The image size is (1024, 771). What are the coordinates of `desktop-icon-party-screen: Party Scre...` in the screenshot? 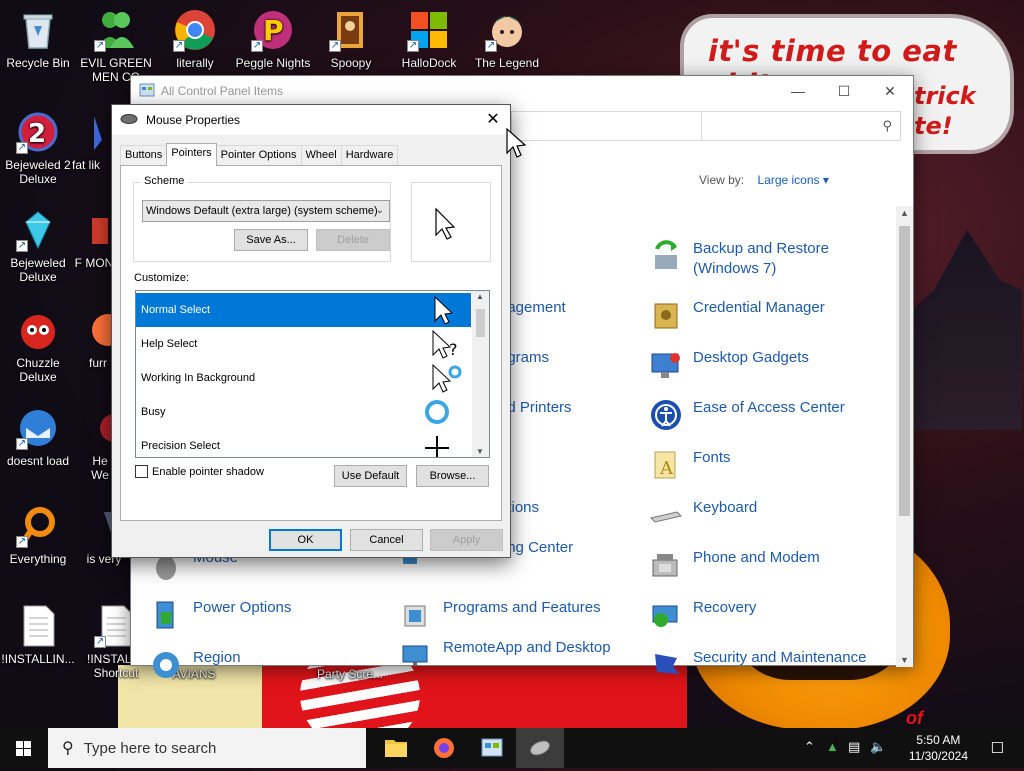 It's located at (350, 674).